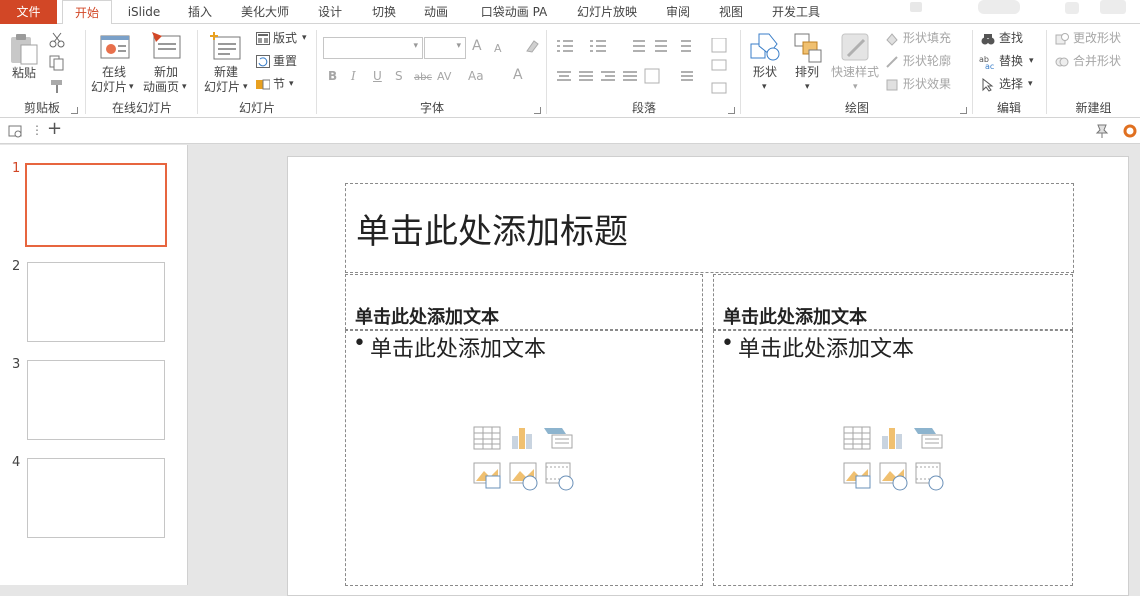  What do you see at coordinates (892, 62) in the screenshot?
I see `shape-outline-icon` at bounding box center [892, 62].